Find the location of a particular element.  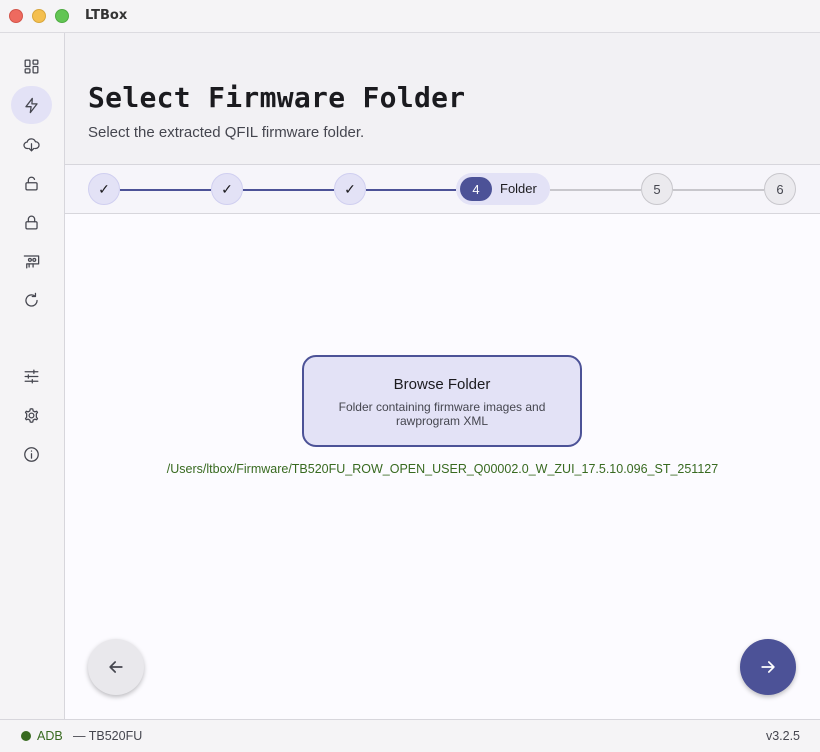

sliders-icon is located at coordinates (31, 376).